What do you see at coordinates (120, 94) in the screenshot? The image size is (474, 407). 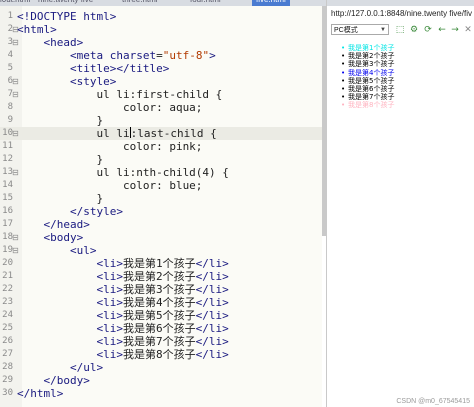 I see `code-token: ul li:first-child {` at bounding box center [120, 94].